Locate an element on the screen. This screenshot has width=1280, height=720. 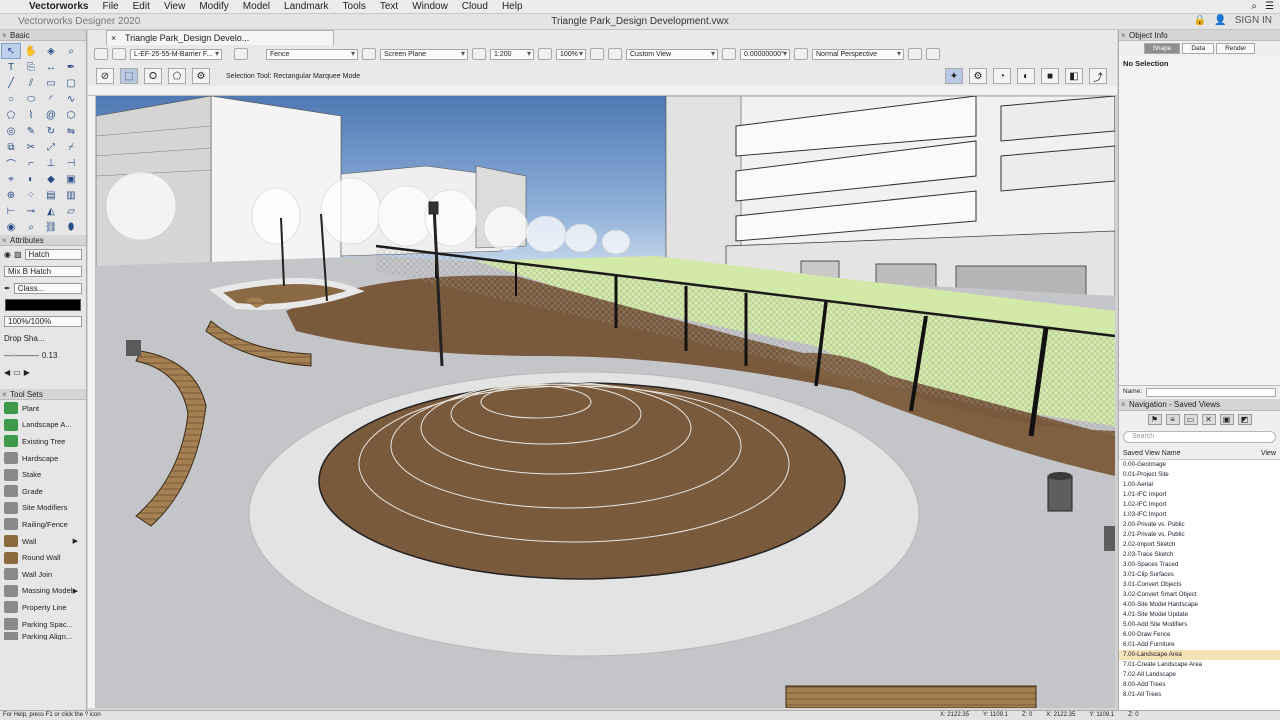
viewports-icon: ✕ is located at coordinates (1208, 419).